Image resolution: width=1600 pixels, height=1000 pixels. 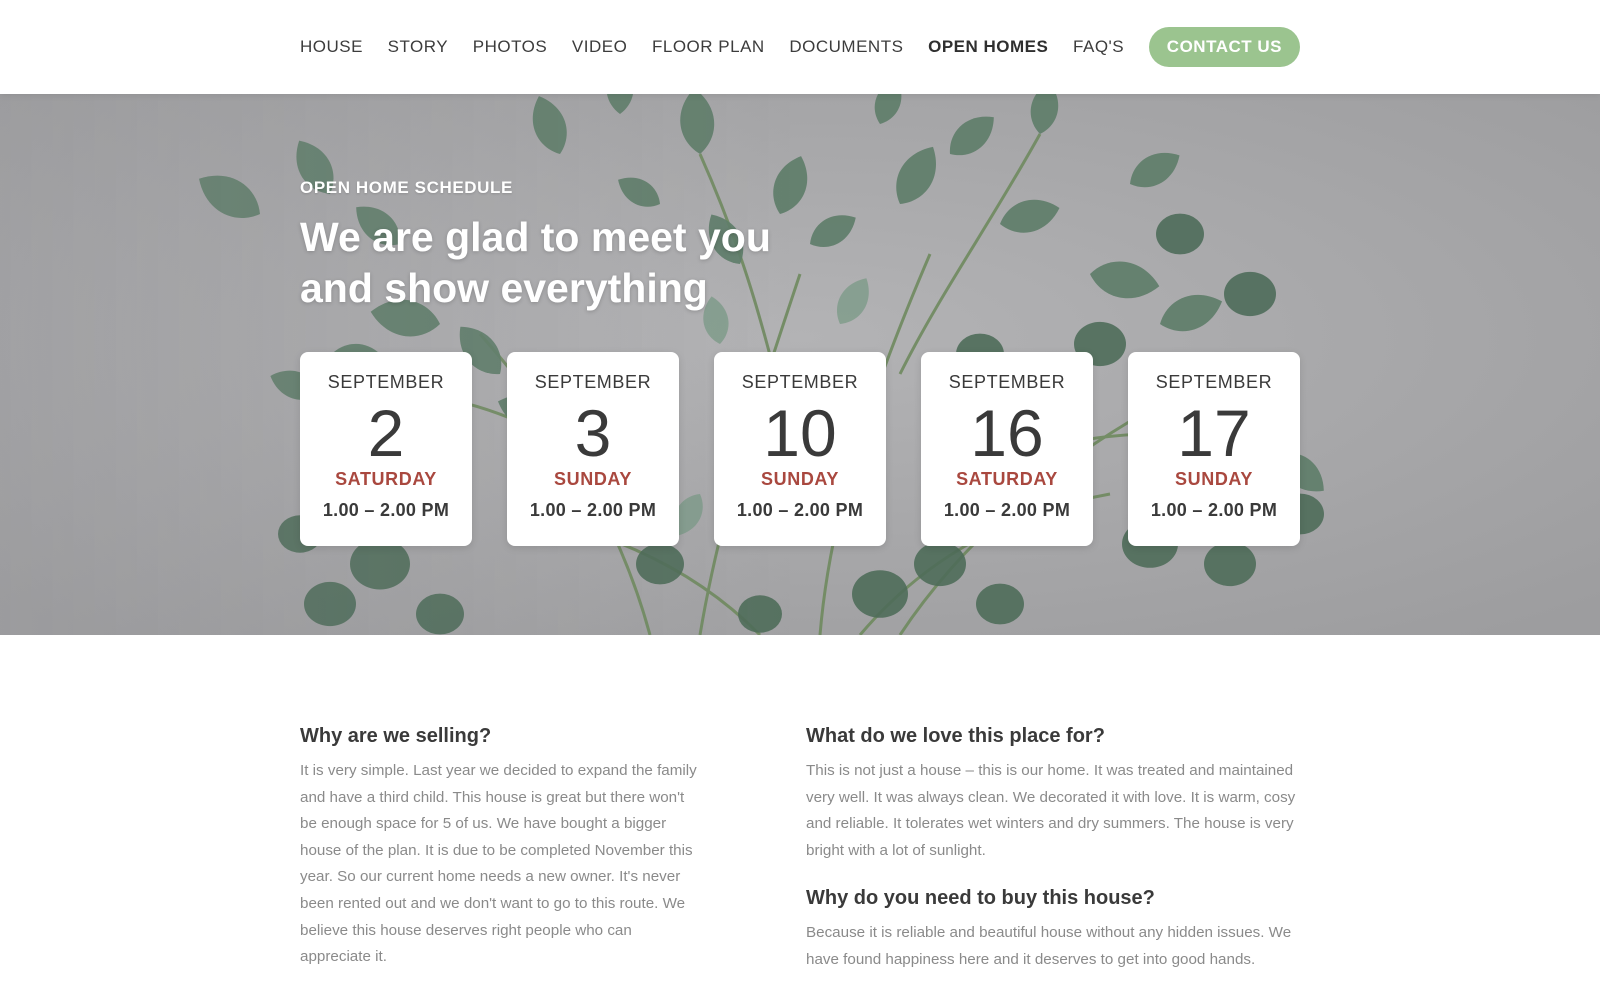 I want to click on date-card: SEPTEMBER 2 SATURDAY 1.00 – 2.00 PM, so click(x=386, y=449).